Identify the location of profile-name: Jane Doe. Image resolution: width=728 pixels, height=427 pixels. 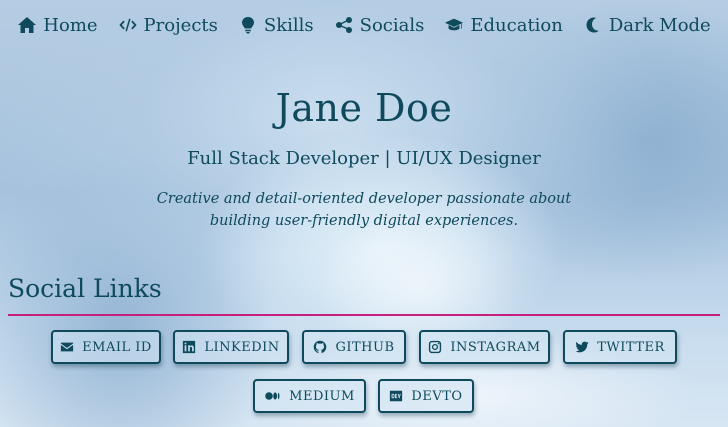
(364, 108).